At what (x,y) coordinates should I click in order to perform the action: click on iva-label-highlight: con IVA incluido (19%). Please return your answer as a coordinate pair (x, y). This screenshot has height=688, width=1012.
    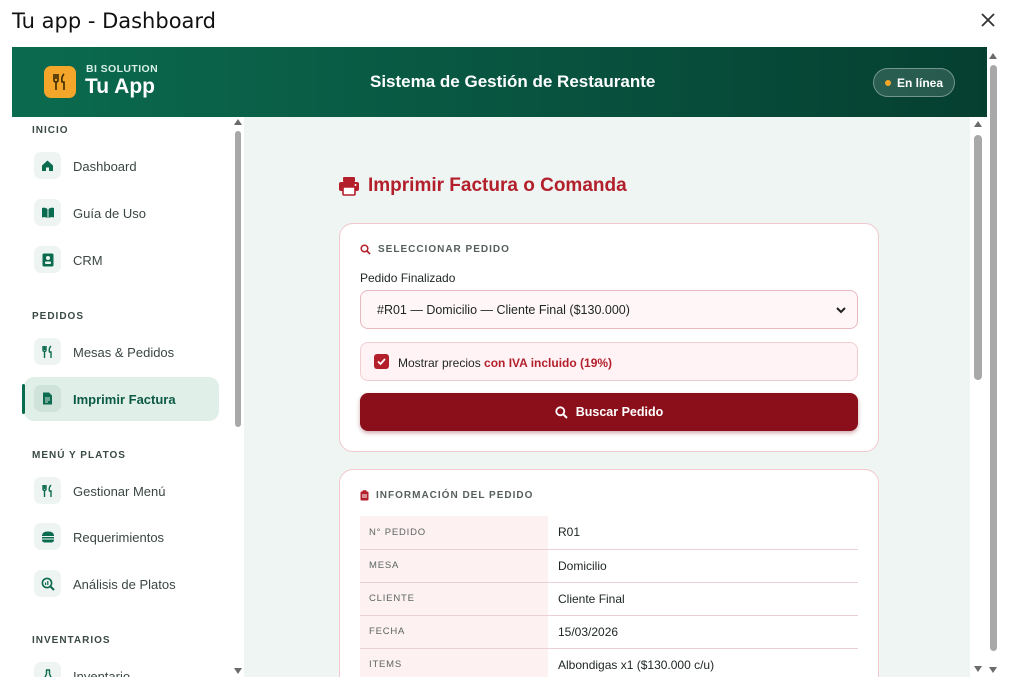
    Looking at the image, I should click on (548, 363).